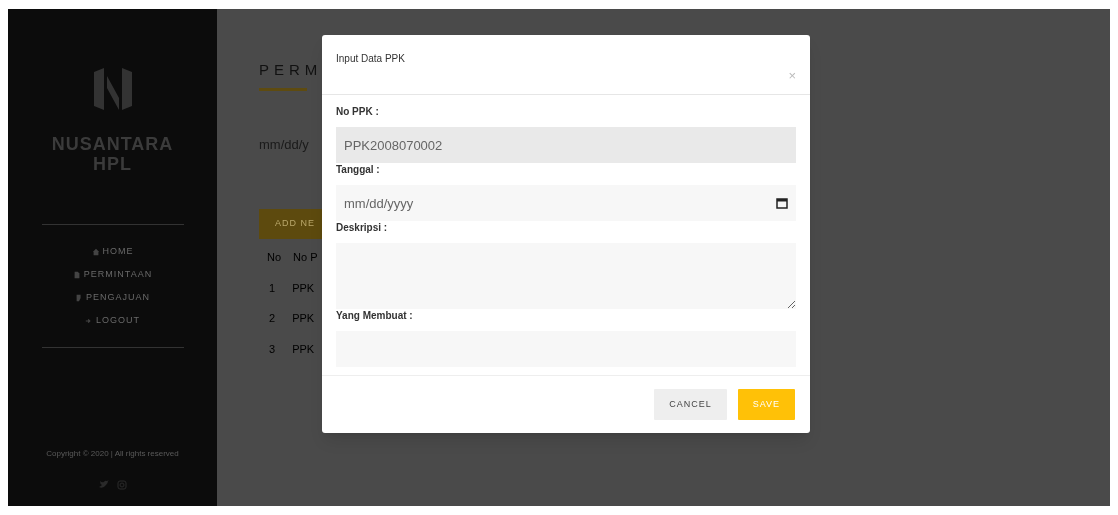 Image resolution: width=1118 pixels, height=515 pixels. I want to click on modal-title: Input Data PPK, so click(370, 59).